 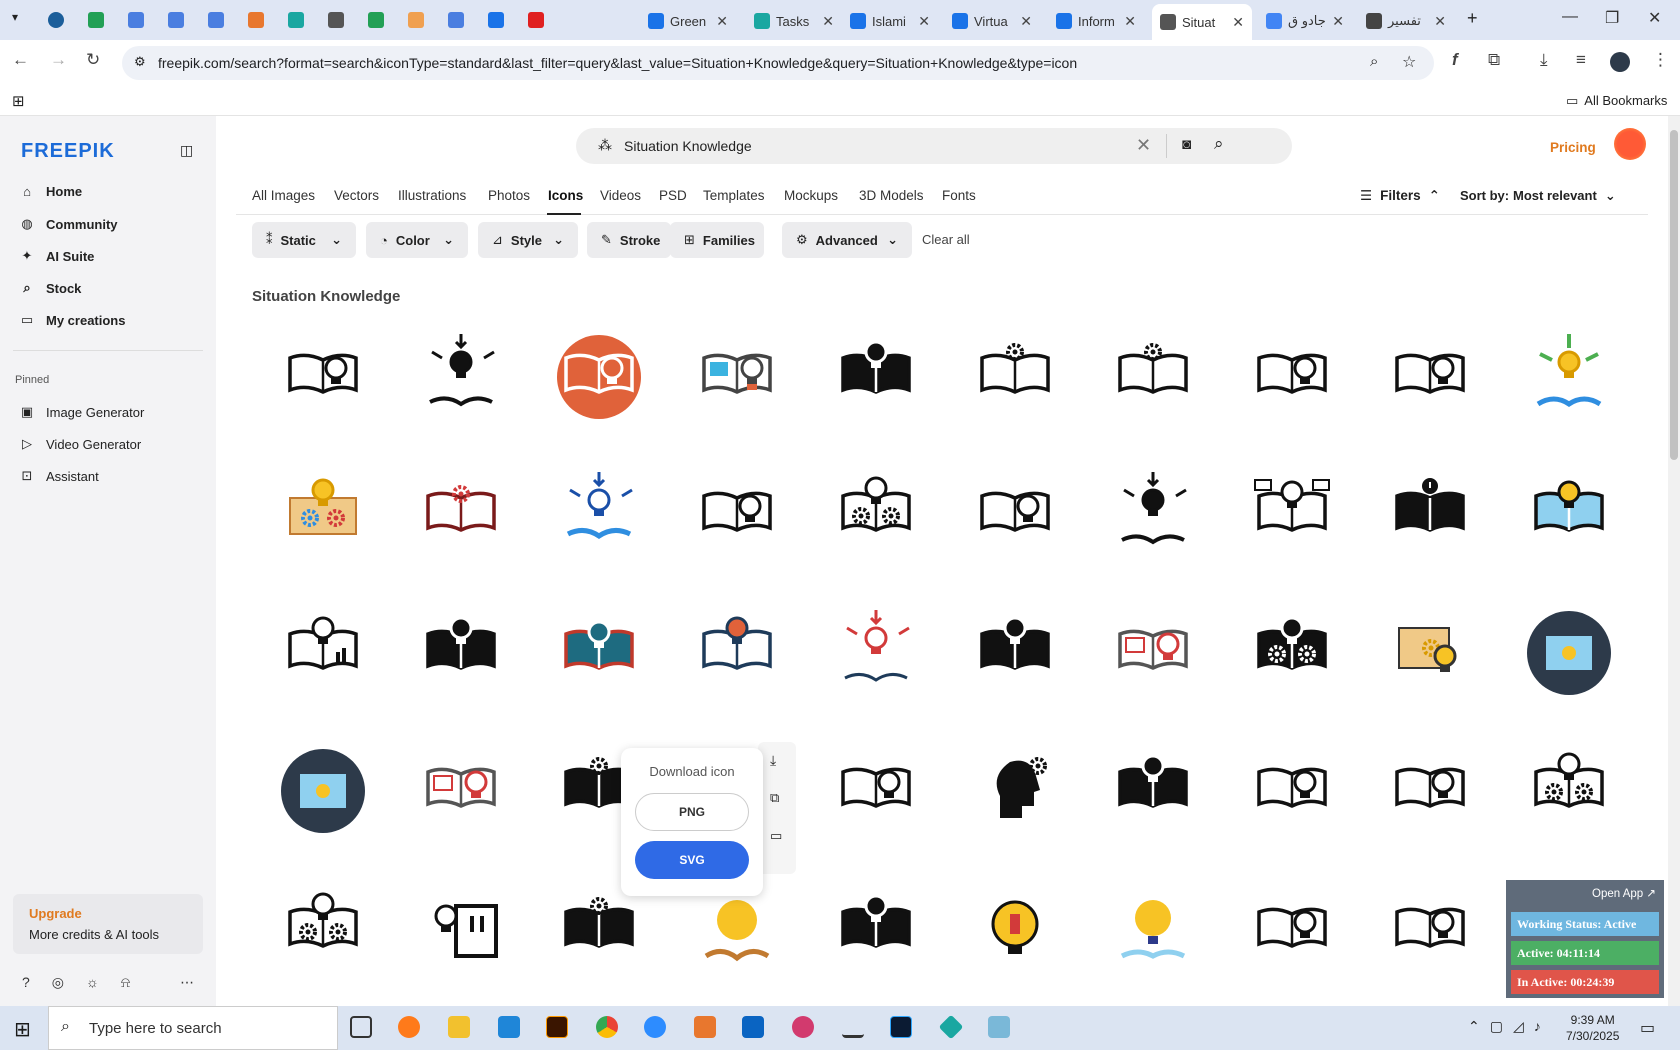 What do you see at coordinates (283, 195) in the screenshot?
I see `category-tab: All Images` at bounding box center [283, 195].